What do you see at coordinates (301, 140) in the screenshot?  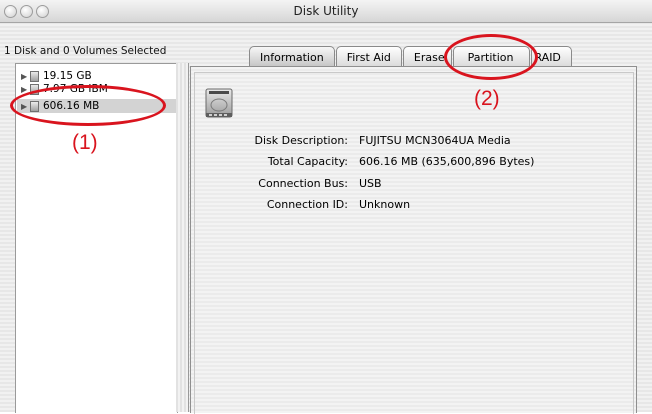 I see `info-label: Disk Description:` at bounding box center [301, 140].